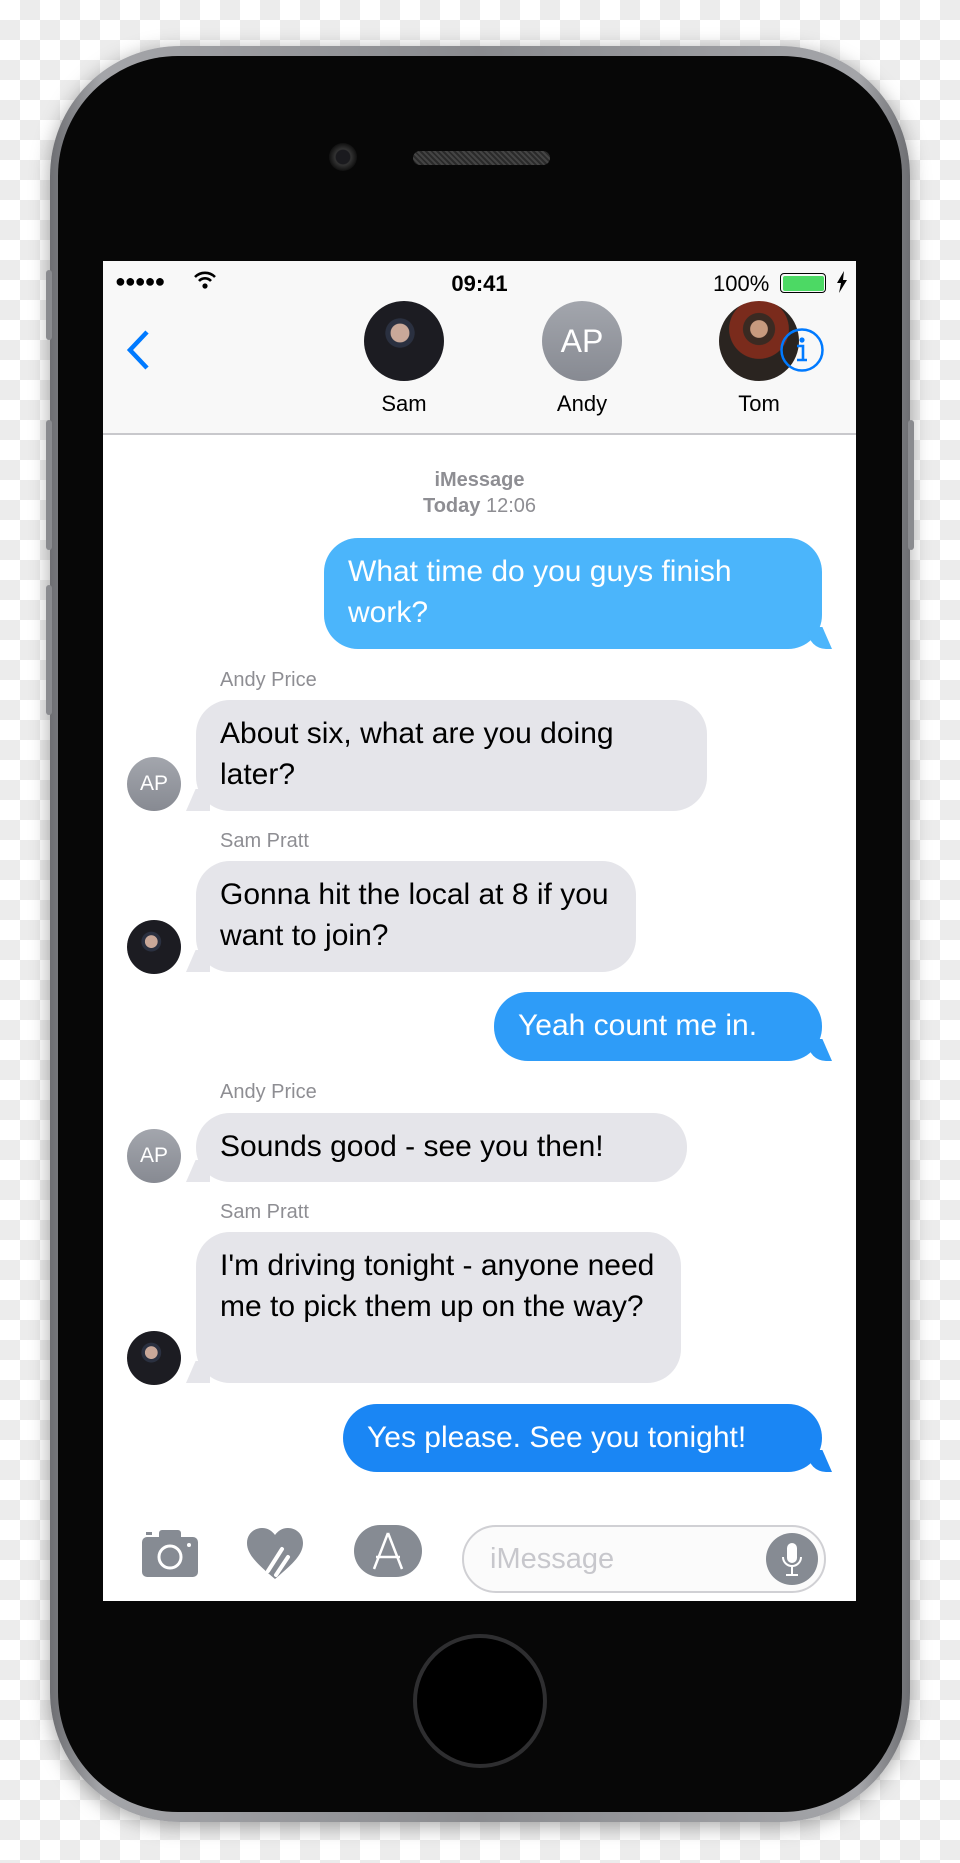  Describe the element at coordinates (658, 1026) in the screenshot. I see `message-bubble-outgoing: Yeah count me in.` at that location.